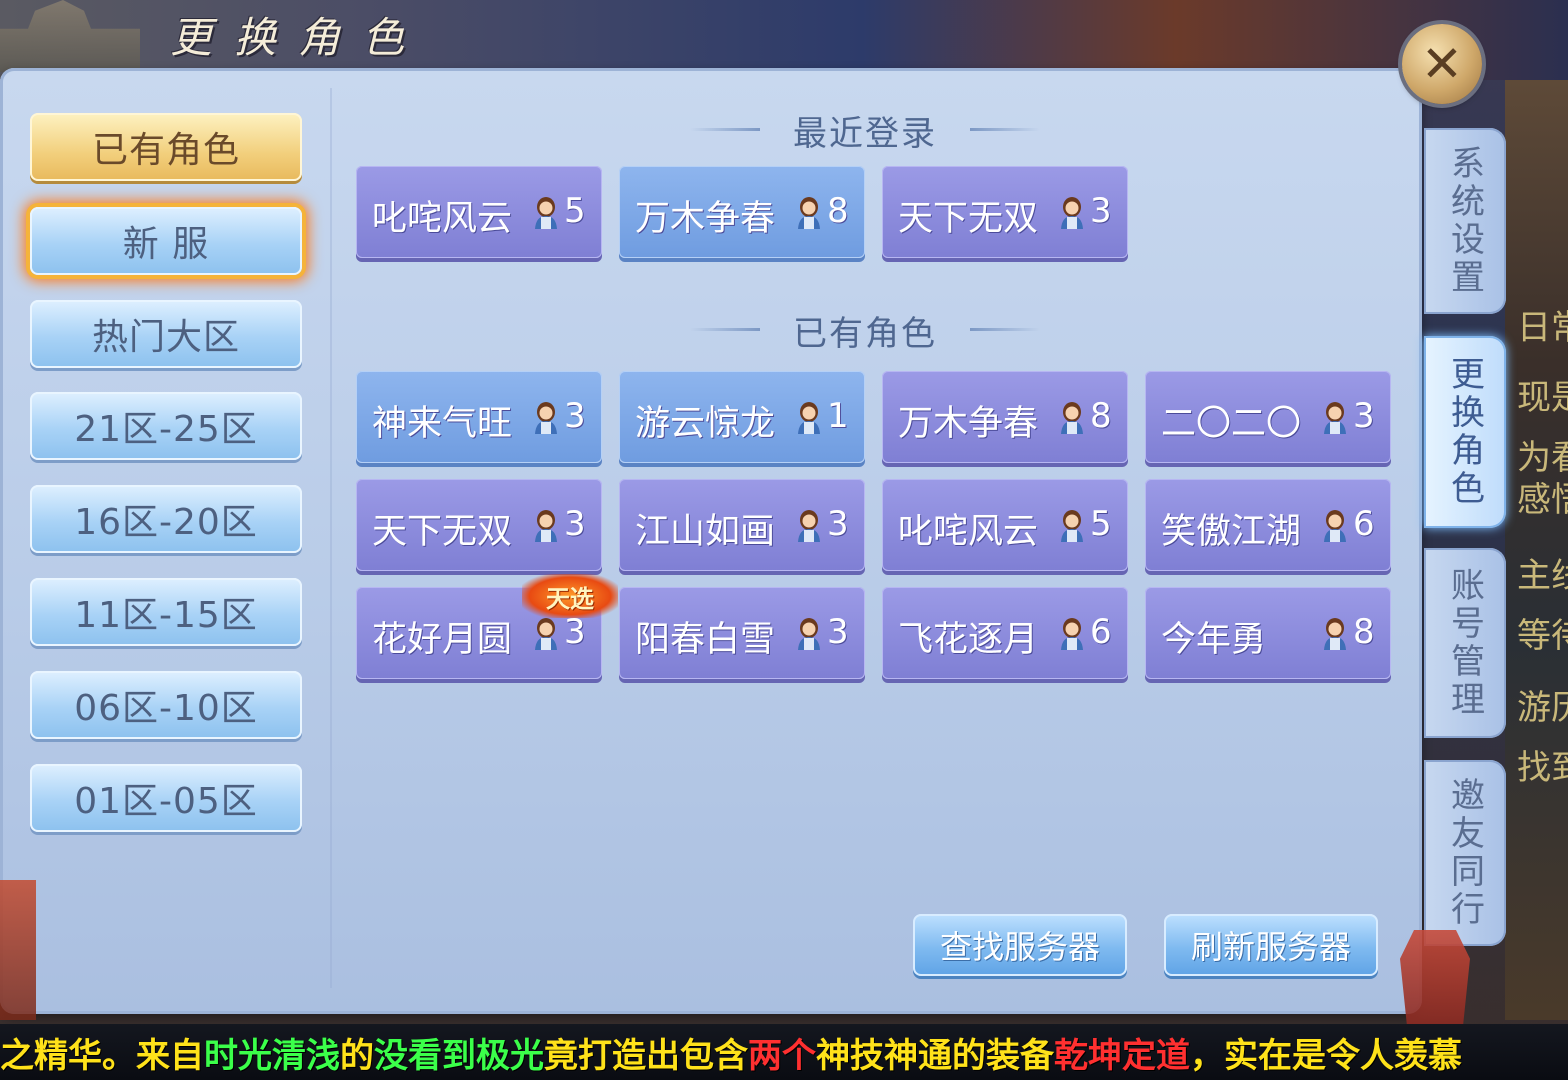 The width and height of the screenshot is (1568, 1080). Describe the element at coordinates (1122, 1055) in the screenshot. I see `ticker-segment: 乾坤定道` at that location.